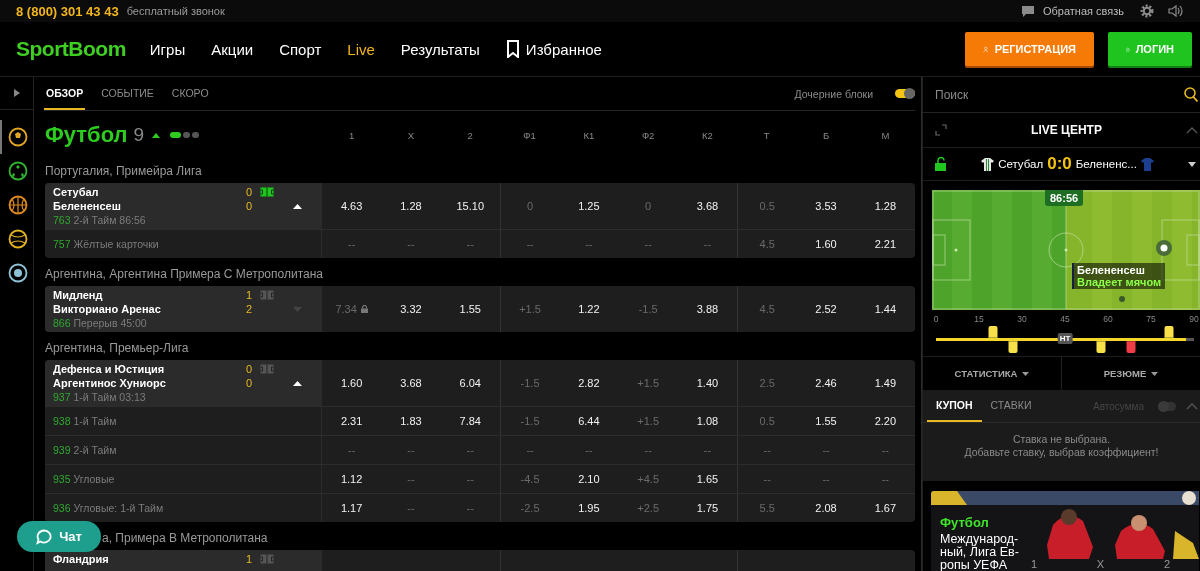  What do you see at coordinates (190, 93) in the screenshot?
I see `tab: СКОРО` at bounding box center [190, 93].